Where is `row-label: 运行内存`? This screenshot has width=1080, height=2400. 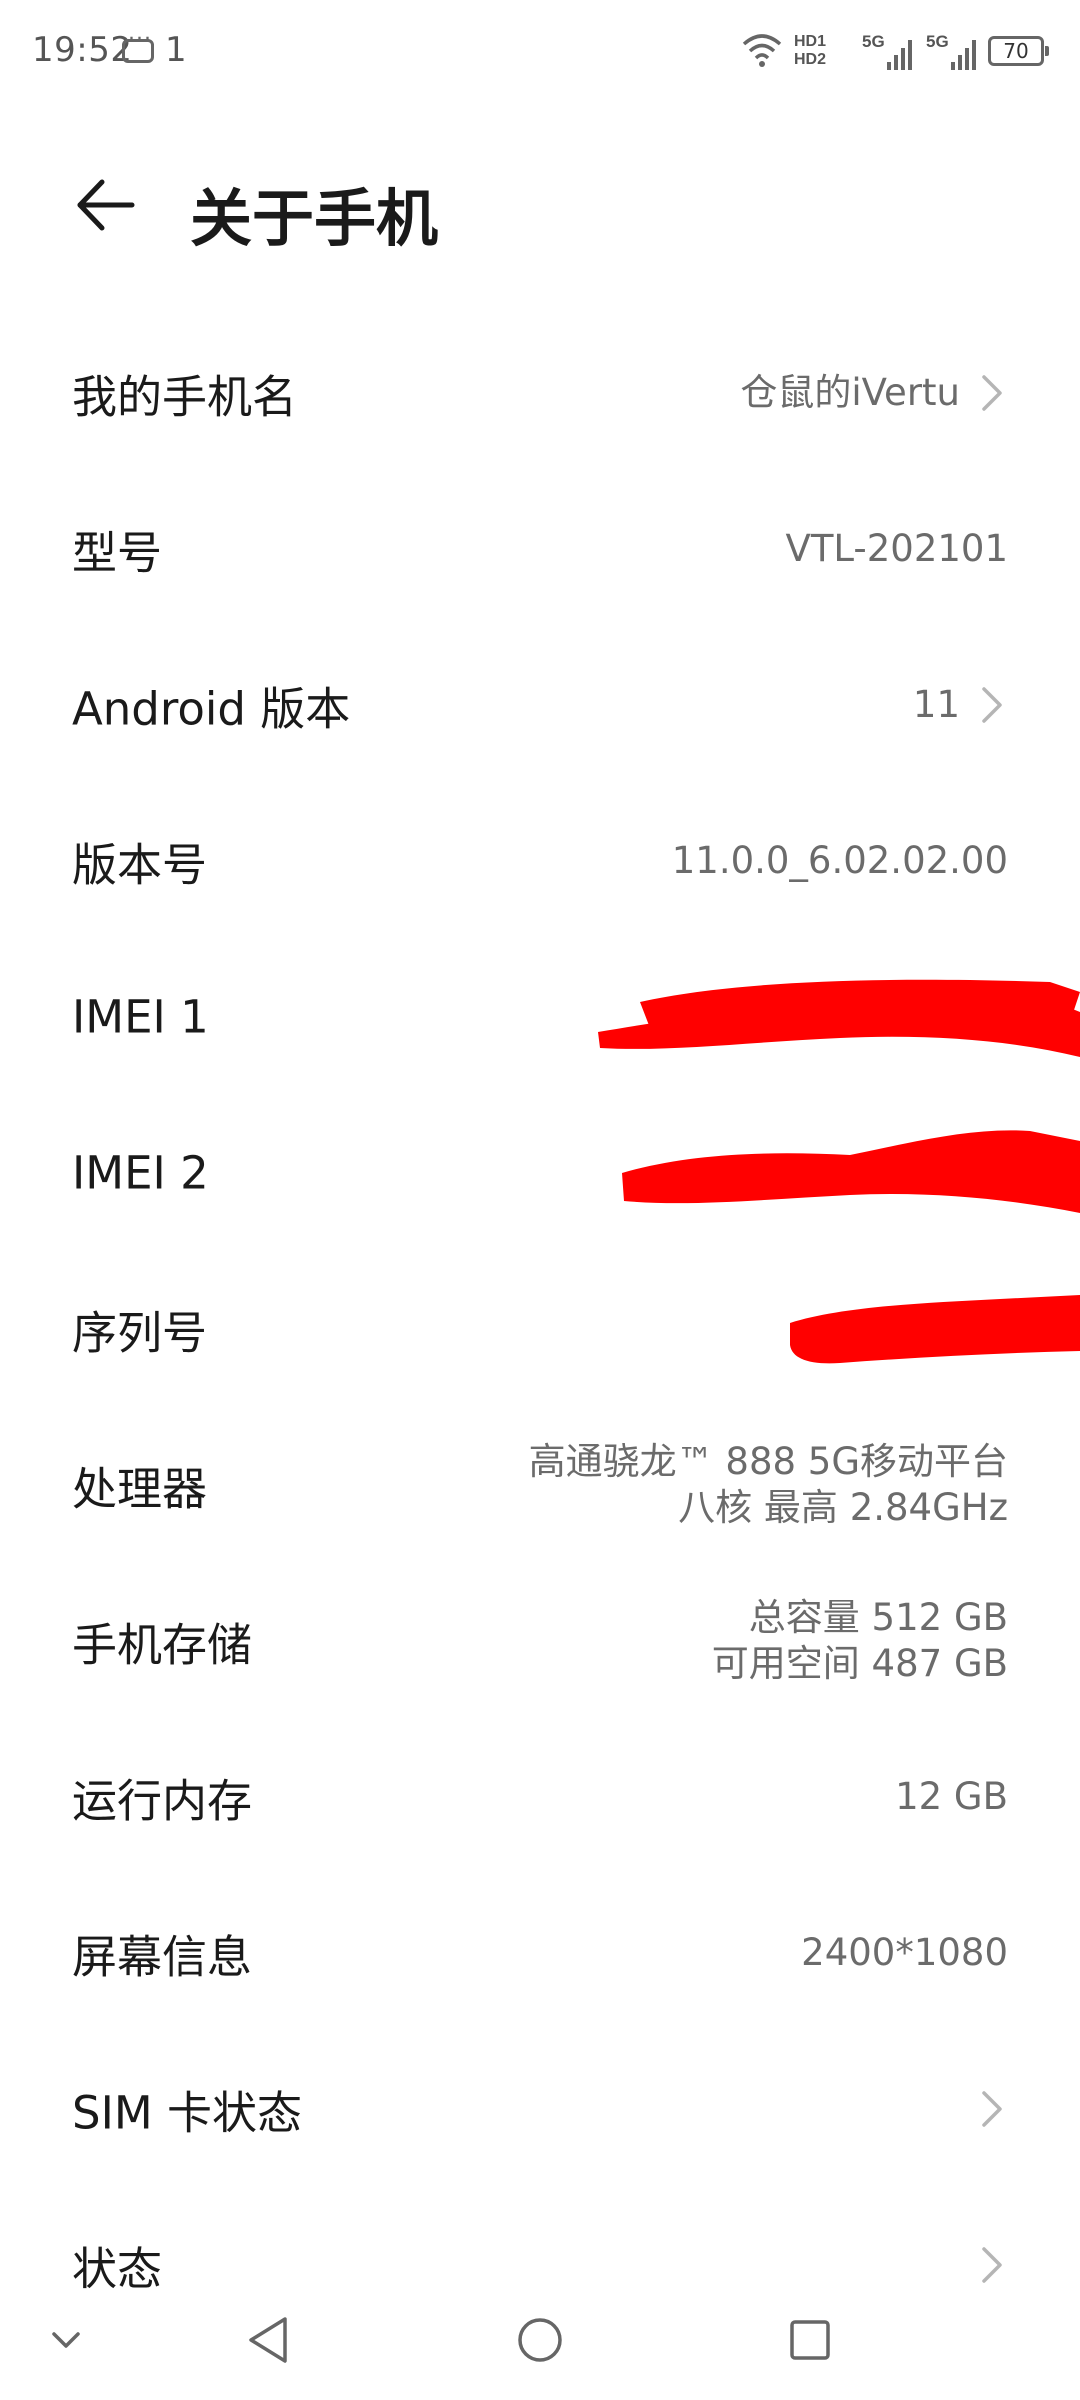 row-label: 运行内存 is located at coordinates (162, 1801).